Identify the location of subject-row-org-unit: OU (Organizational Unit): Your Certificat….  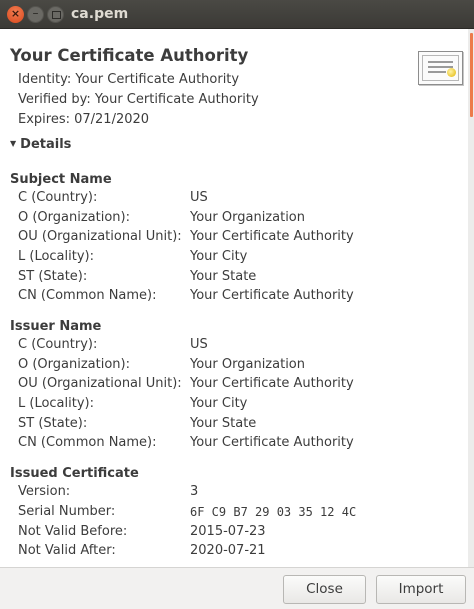
(234, 238).